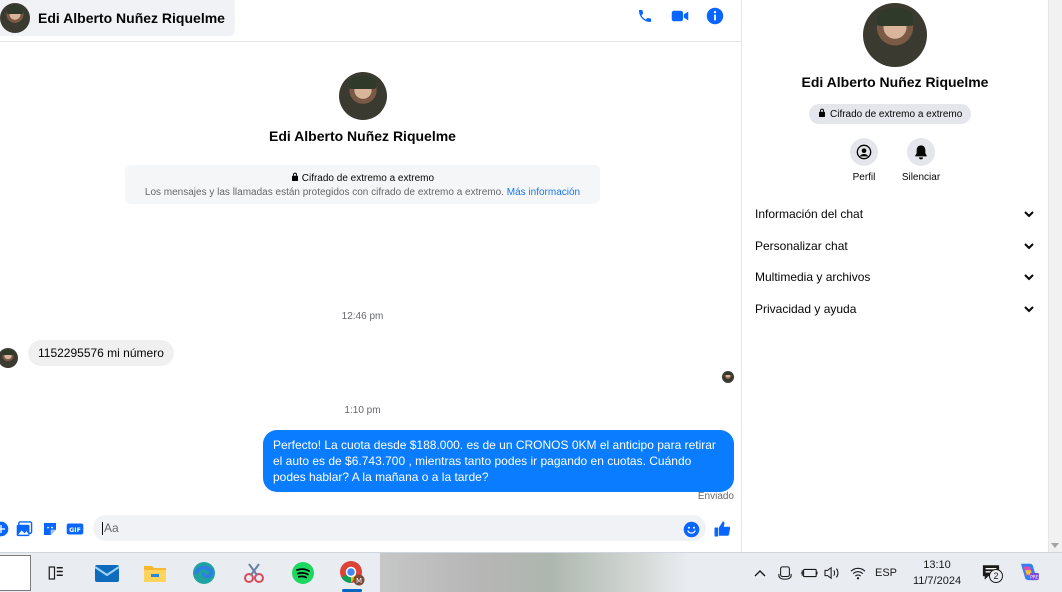 The width and height of the screenshot is (1062, 592). I want to click on chevron-up-icon, so click(760, 573).